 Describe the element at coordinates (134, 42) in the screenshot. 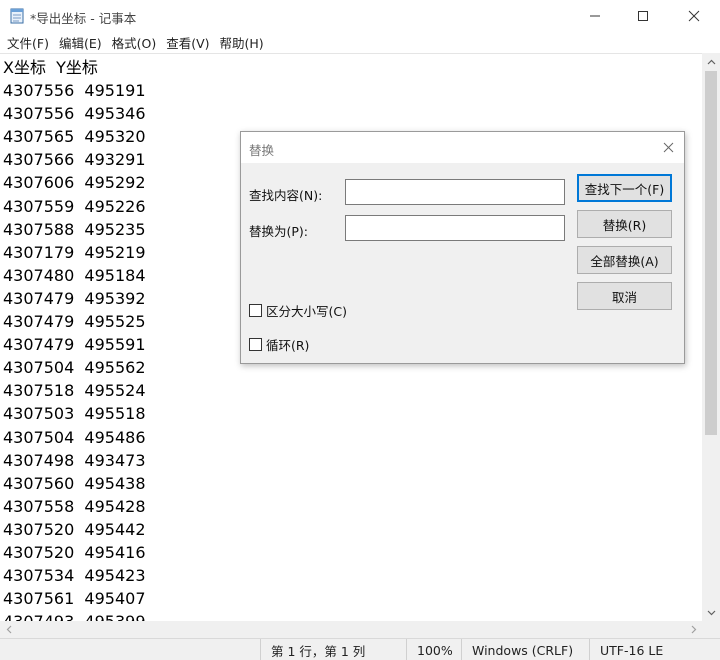

I see `menu-format: 格式(O)` at that location.